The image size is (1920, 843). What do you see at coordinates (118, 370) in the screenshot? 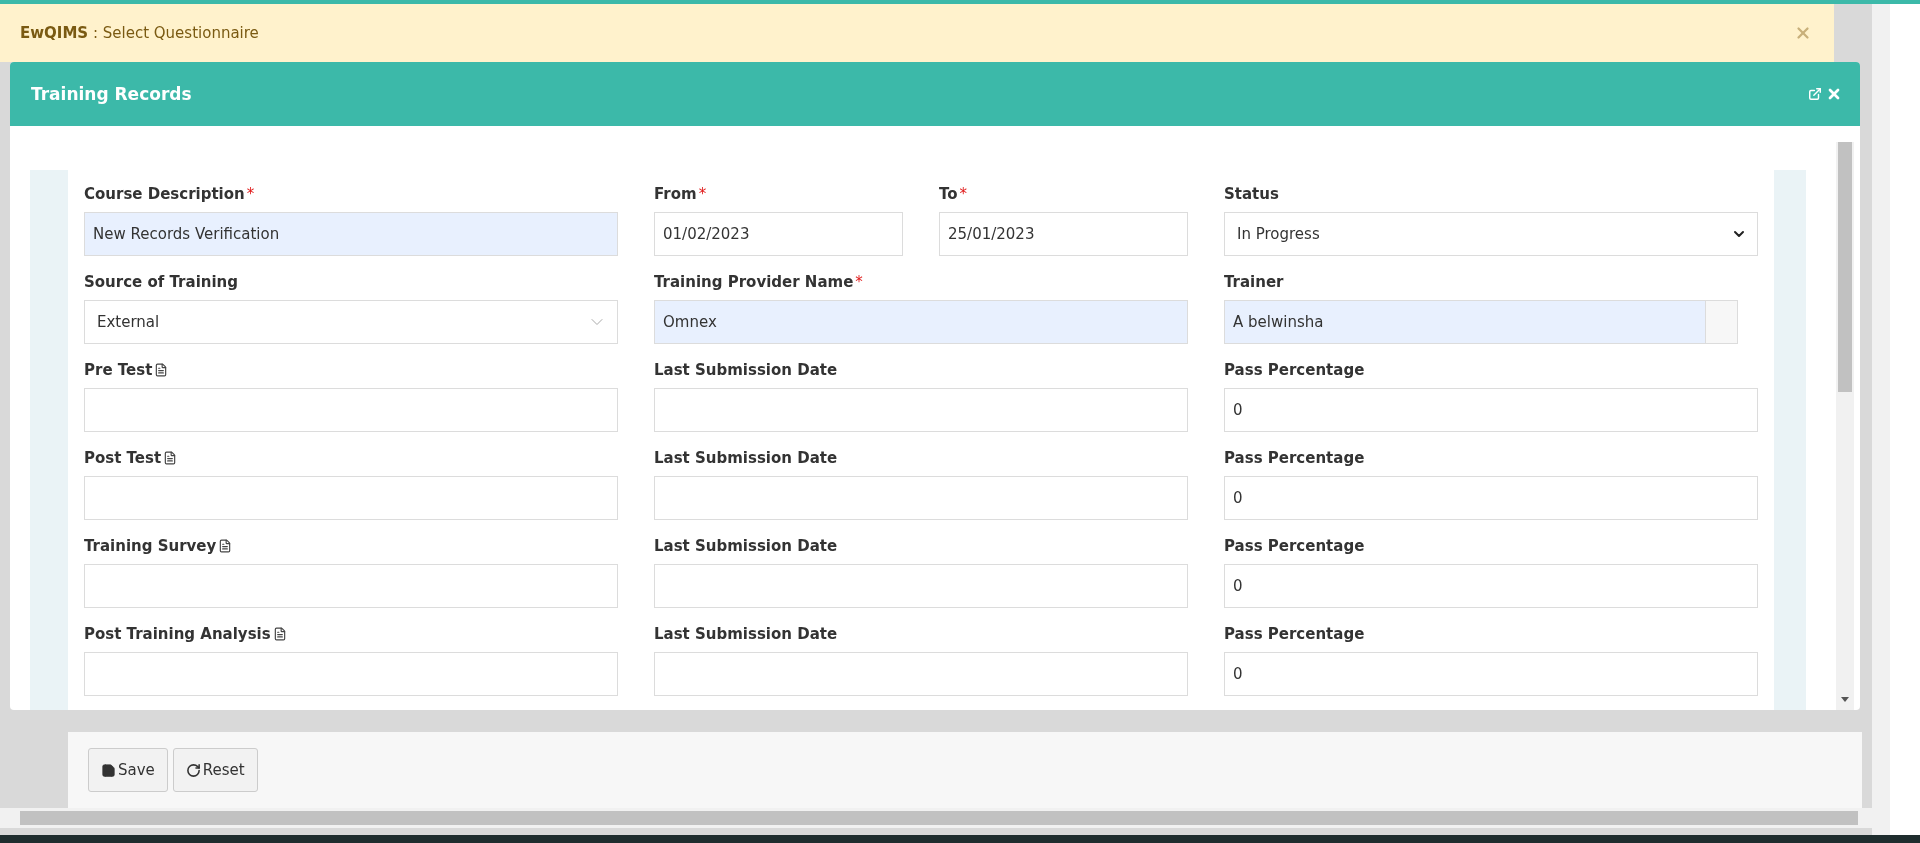
I see `field-label: Pre Test` at bounding box center [118, 370].